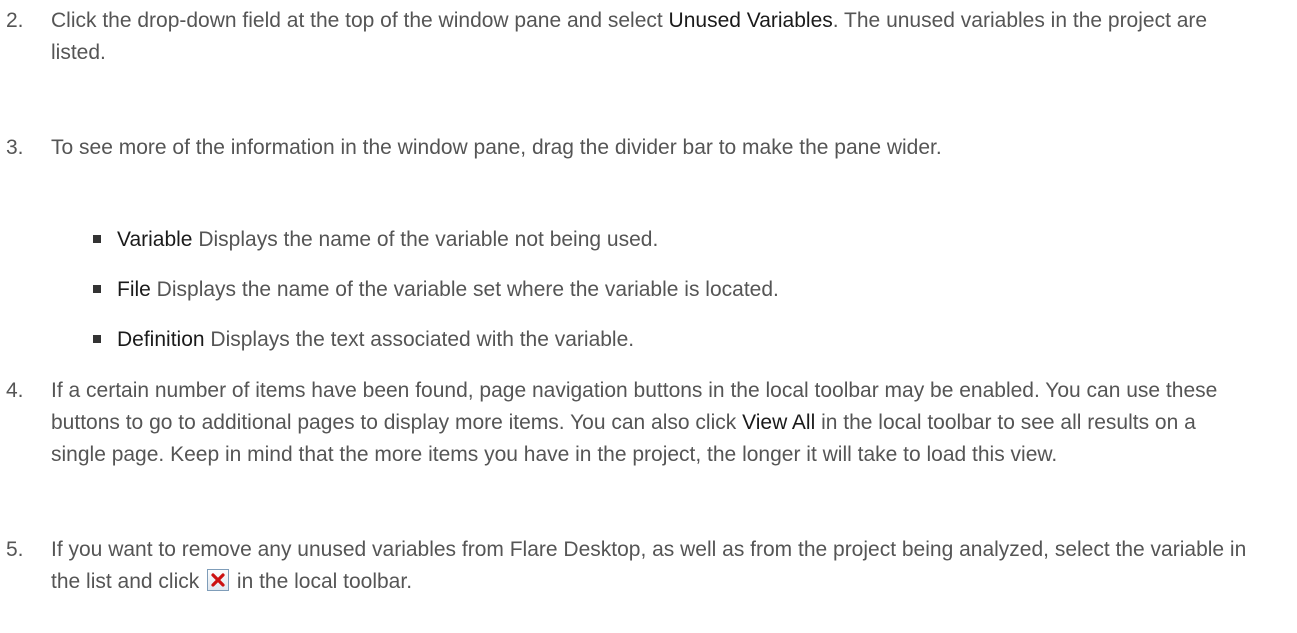 This screenshot has width=1297, height=633. Describe the element at coordinates (218, 580) in the screenshot. I see `delete-x-icon` at that location.